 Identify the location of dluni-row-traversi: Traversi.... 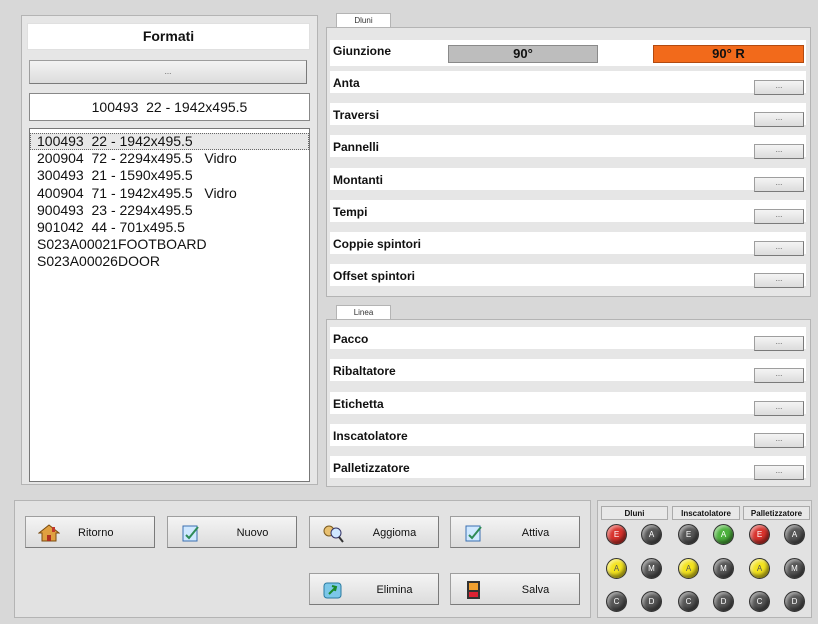
(568, 116).